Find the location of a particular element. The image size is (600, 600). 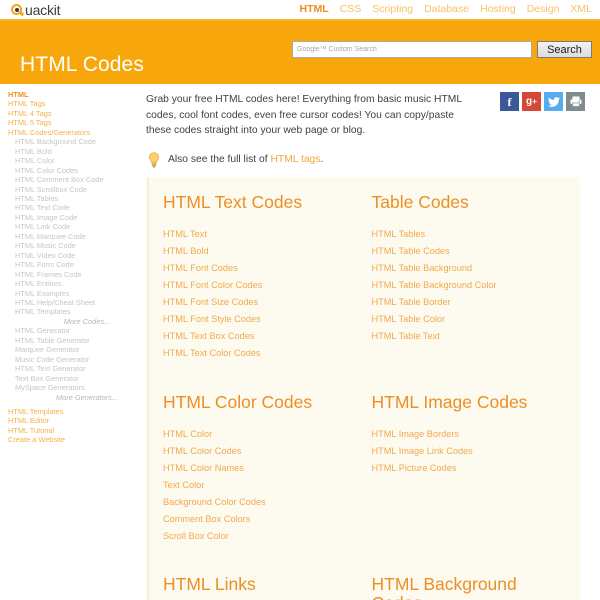

section-link-html-color: HTML Color is located at coordinates (267, 434).